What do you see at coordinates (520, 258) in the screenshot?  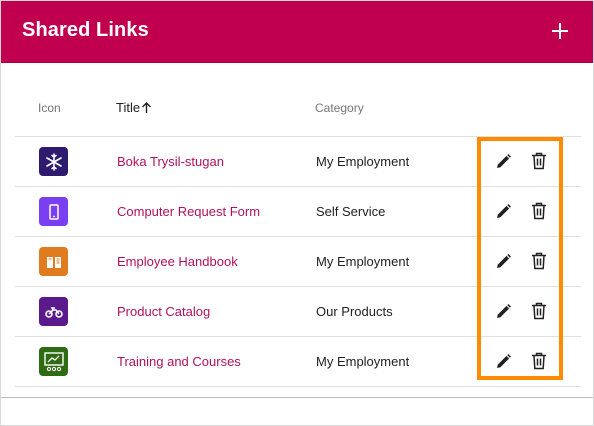 I see `actions-highlight-box` at bounding box center [520, 258].